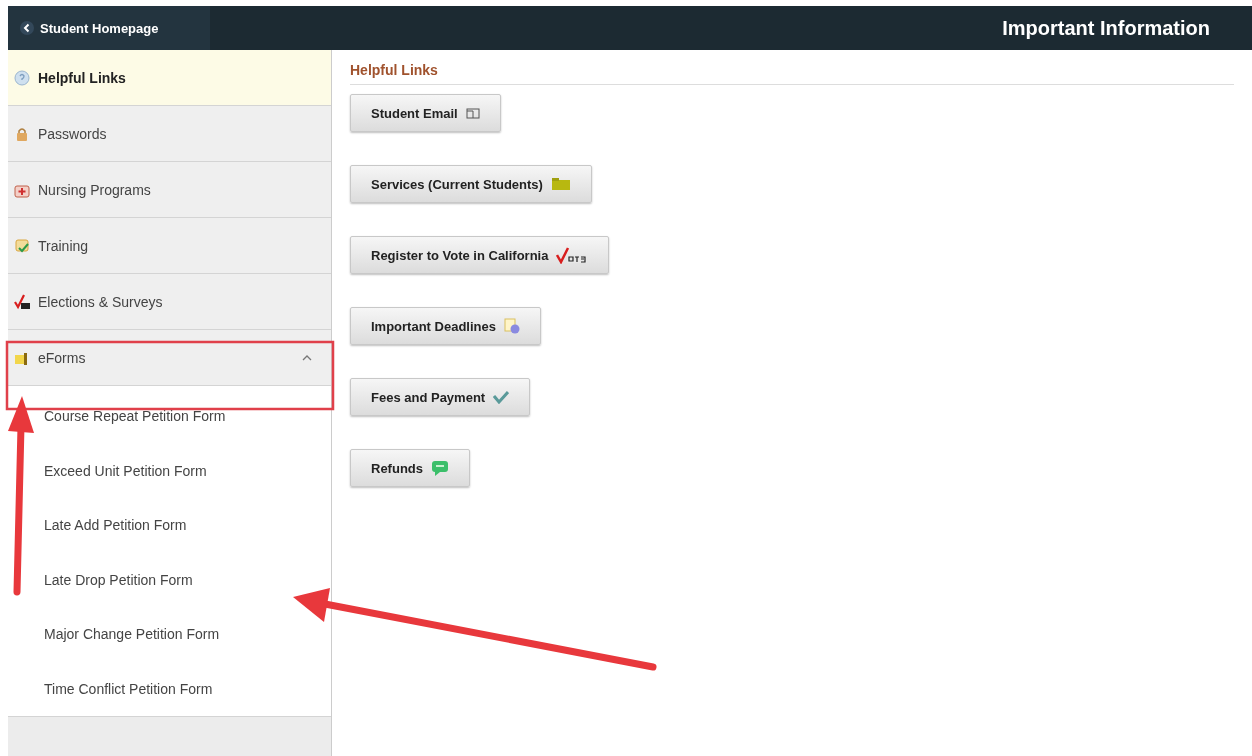 This screenshot has height=756, width=1252. I want to click on sidebar-subitem: Late Add Petition Form, so click(169, 525).